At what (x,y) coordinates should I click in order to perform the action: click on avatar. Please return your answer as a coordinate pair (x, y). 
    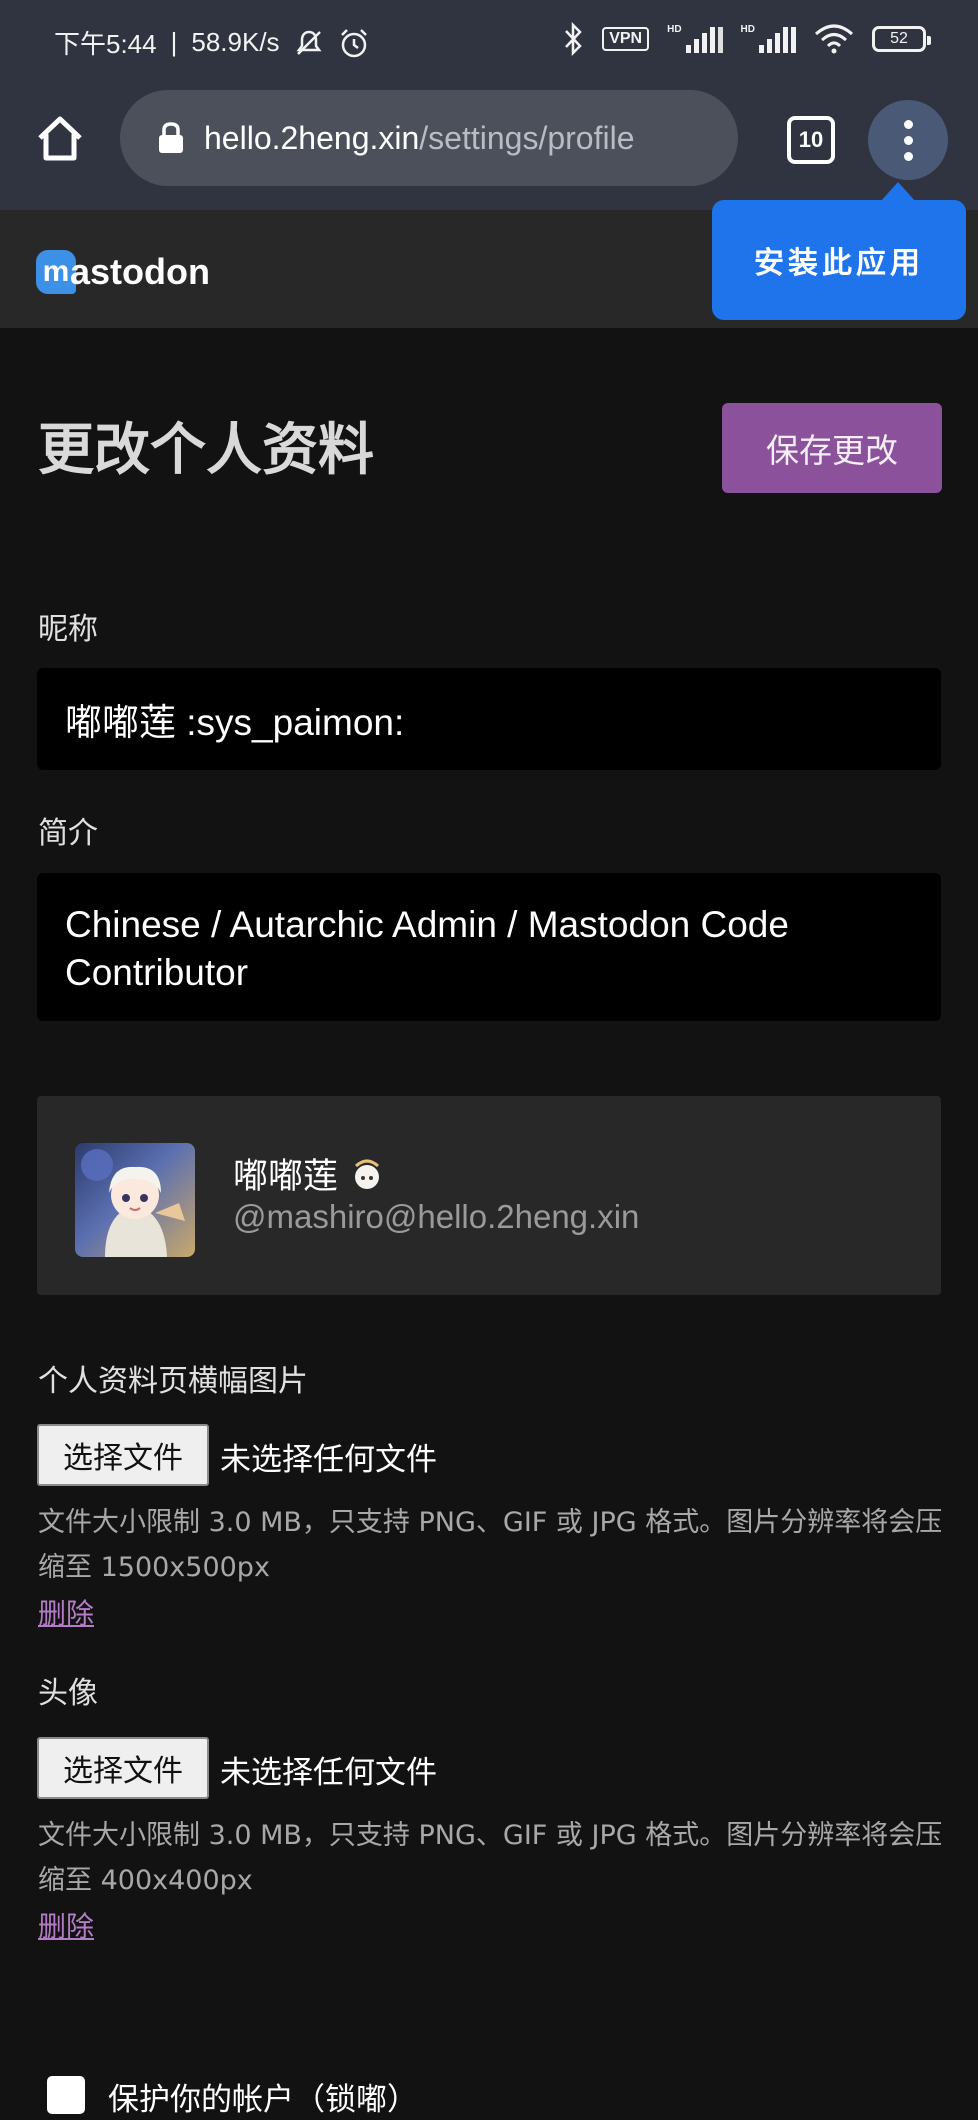
    Looking at the image, I should click on (135, 1200).